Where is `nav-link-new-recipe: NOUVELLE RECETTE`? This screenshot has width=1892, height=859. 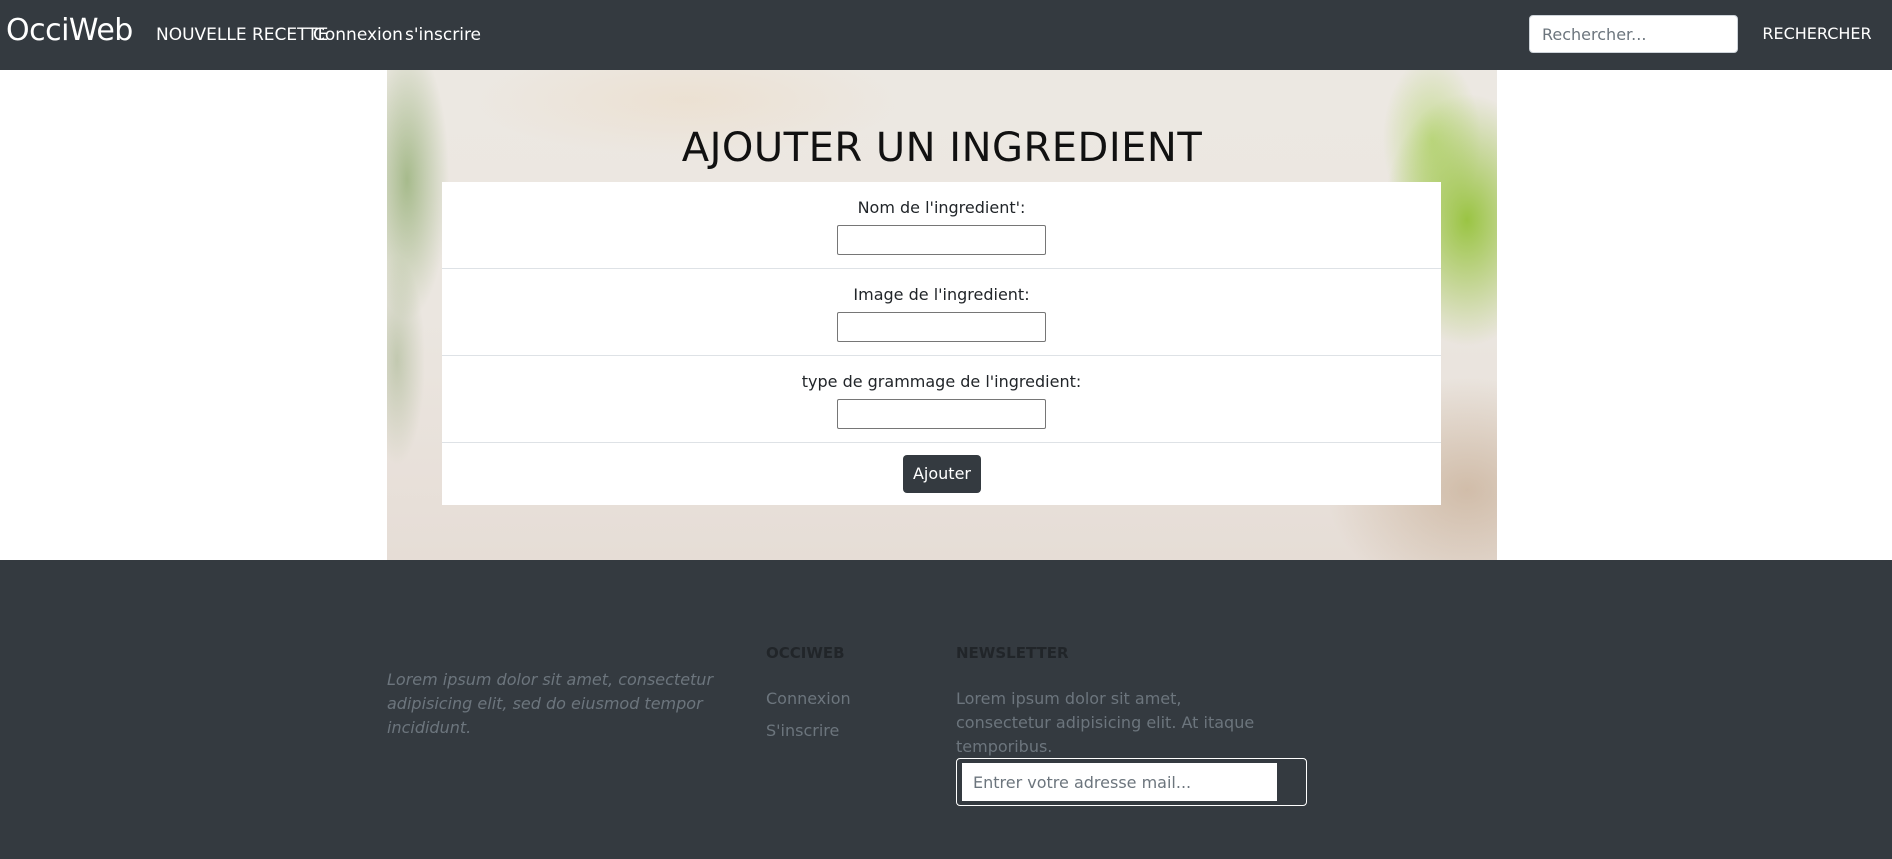 nav-link-new-recipe: NOUVELLE RECETTE is located at coordinates (242, 35).